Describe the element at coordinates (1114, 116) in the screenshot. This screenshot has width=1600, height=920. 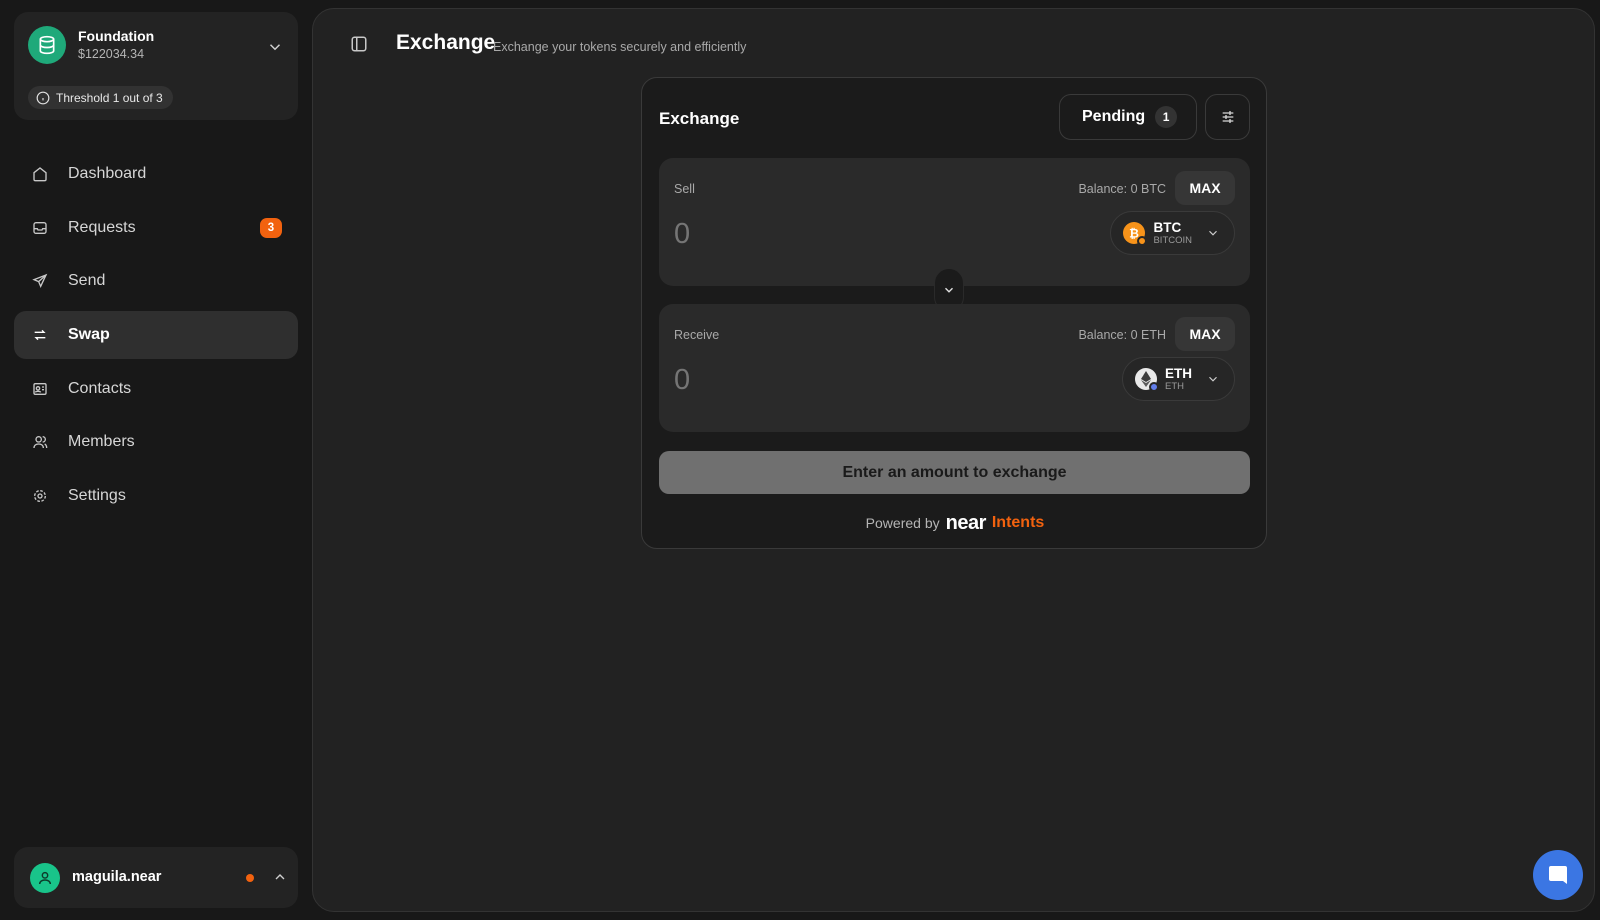
I see `pending-label: Pending` at that location.